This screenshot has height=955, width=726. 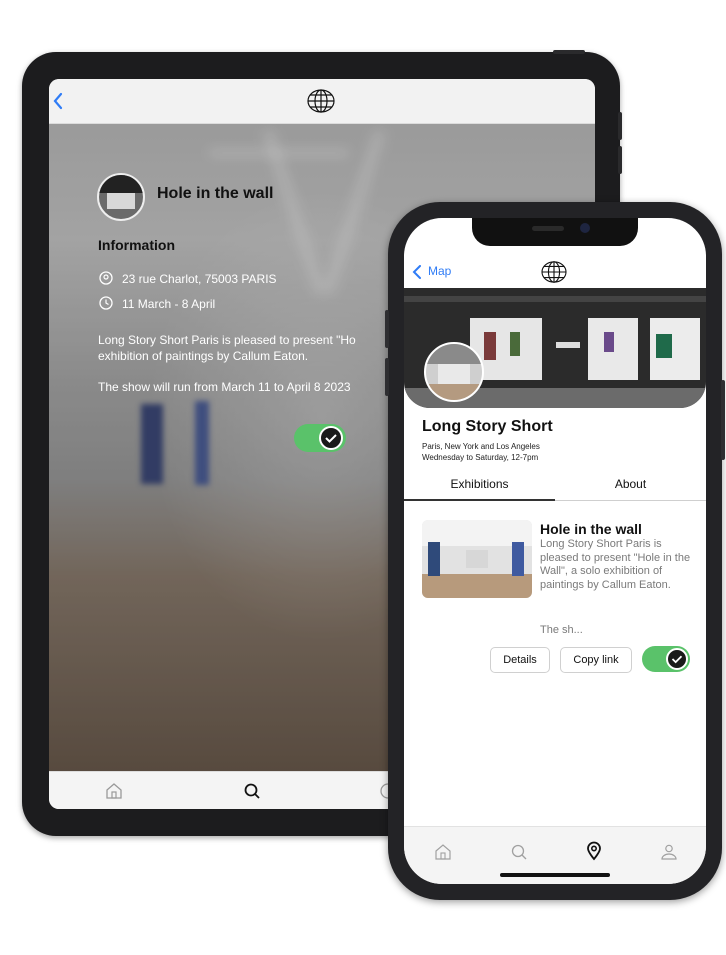 What do you see at coordinates (620, 126) in the screenshot?
I see `ipad-volume-up` at bounding box center [620, 126].